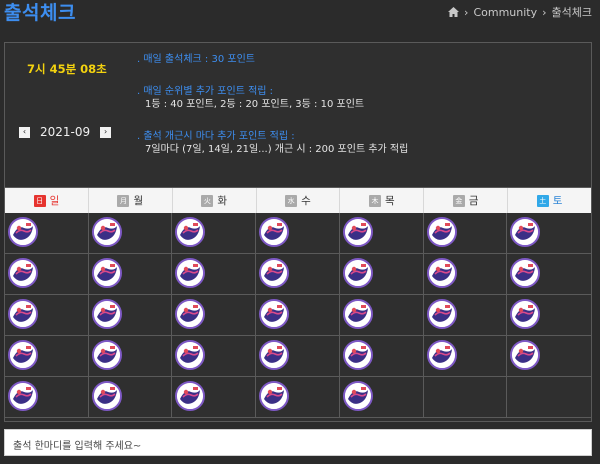  What do you see at coordinates (123, 200) in the screenshot?
I see `weekday-badge: 月` at bounding box center [123, 200].